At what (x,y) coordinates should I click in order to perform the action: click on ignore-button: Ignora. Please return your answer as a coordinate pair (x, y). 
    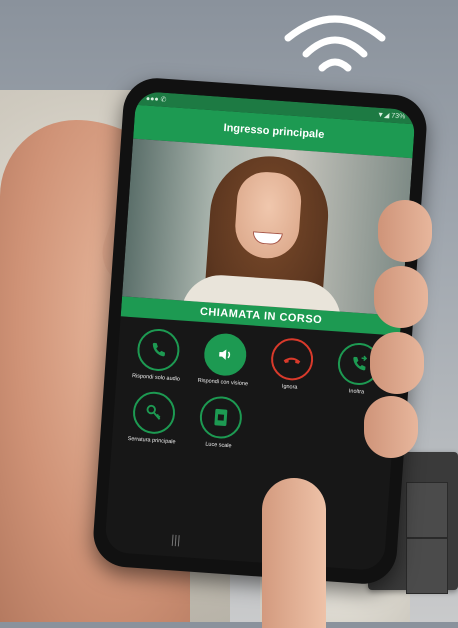
    Looking at the image, I should click on (291, 364).